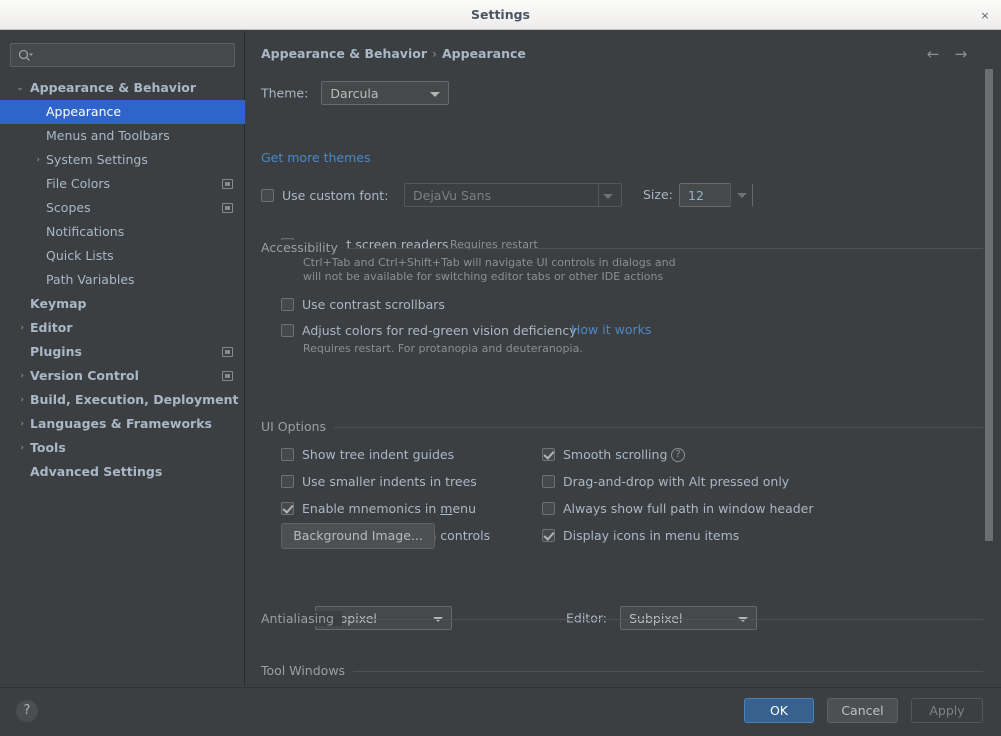  I want to click on editor-antialiasing-row: Editor: Subpixel, so click(662, 618).